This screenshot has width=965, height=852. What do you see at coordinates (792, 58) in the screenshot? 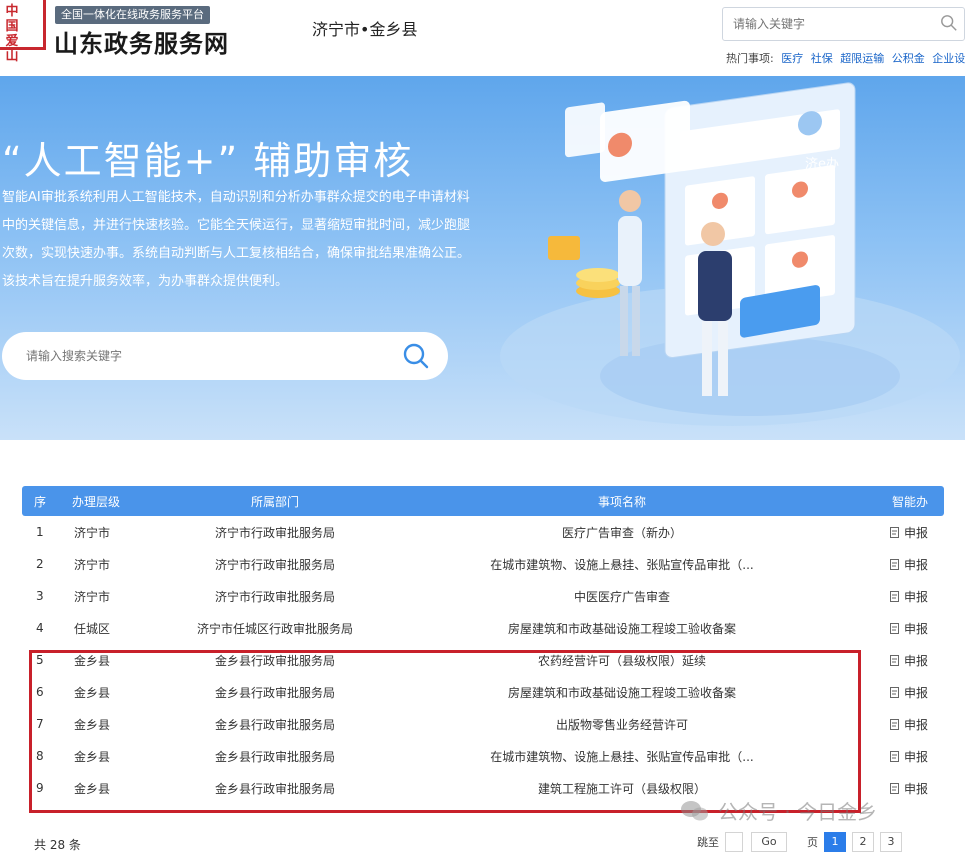
I see `hot-item-medical: 医疗` at bounding box center [792, 58].